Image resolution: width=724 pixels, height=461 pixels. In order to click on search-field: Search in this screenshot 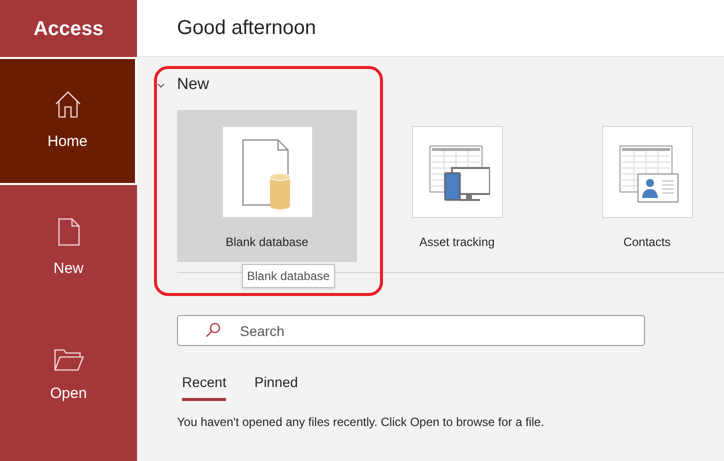, I will do `click(411, 330)`.